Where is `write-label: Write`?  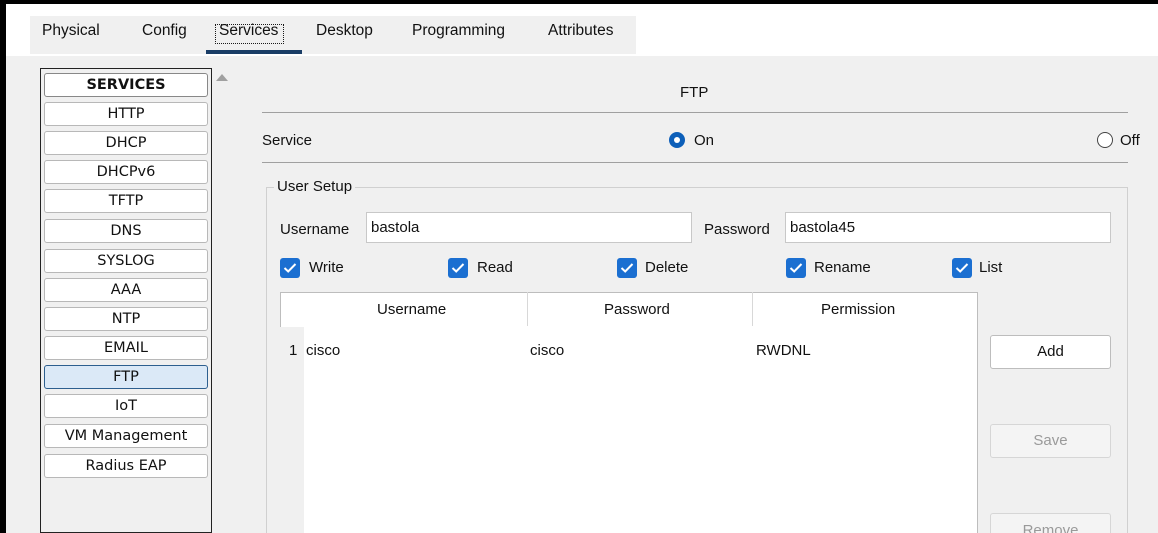 write-label: Write is located at coordinates (326, 267).